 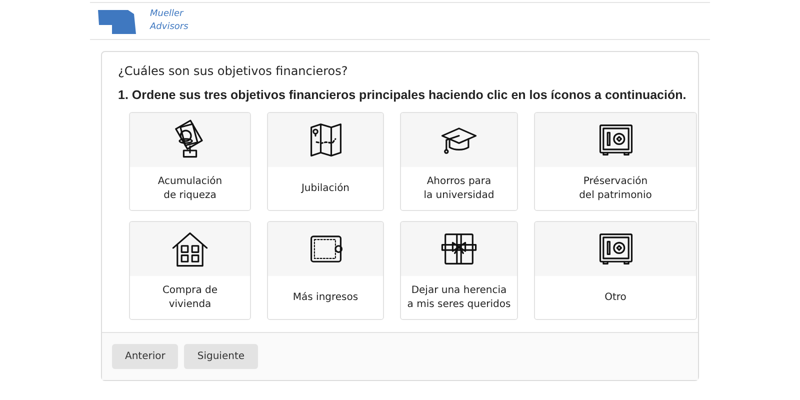 What do you see at coordinates (190, 298) in the screenshot?
I see `option-label: Compra de vivienda` at bounding box center [190, 298].